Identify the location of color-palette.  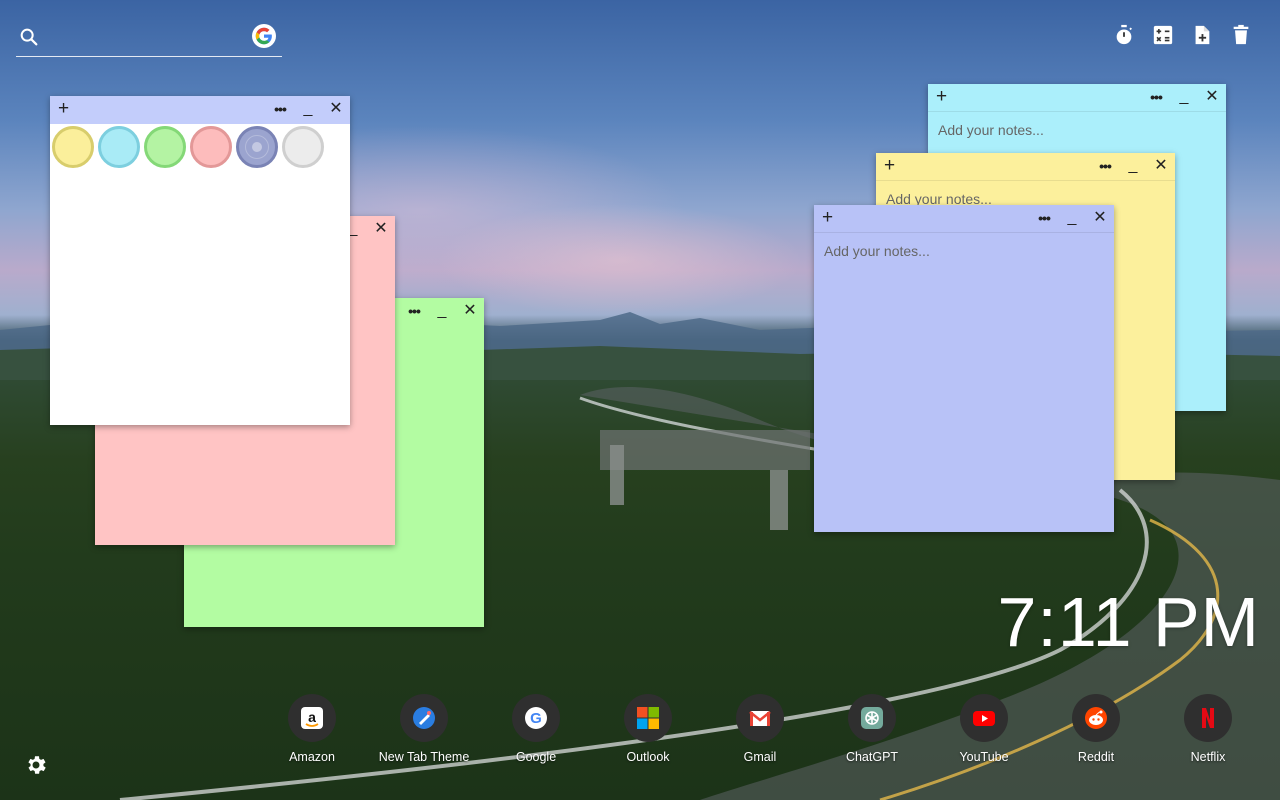
(188, 146).